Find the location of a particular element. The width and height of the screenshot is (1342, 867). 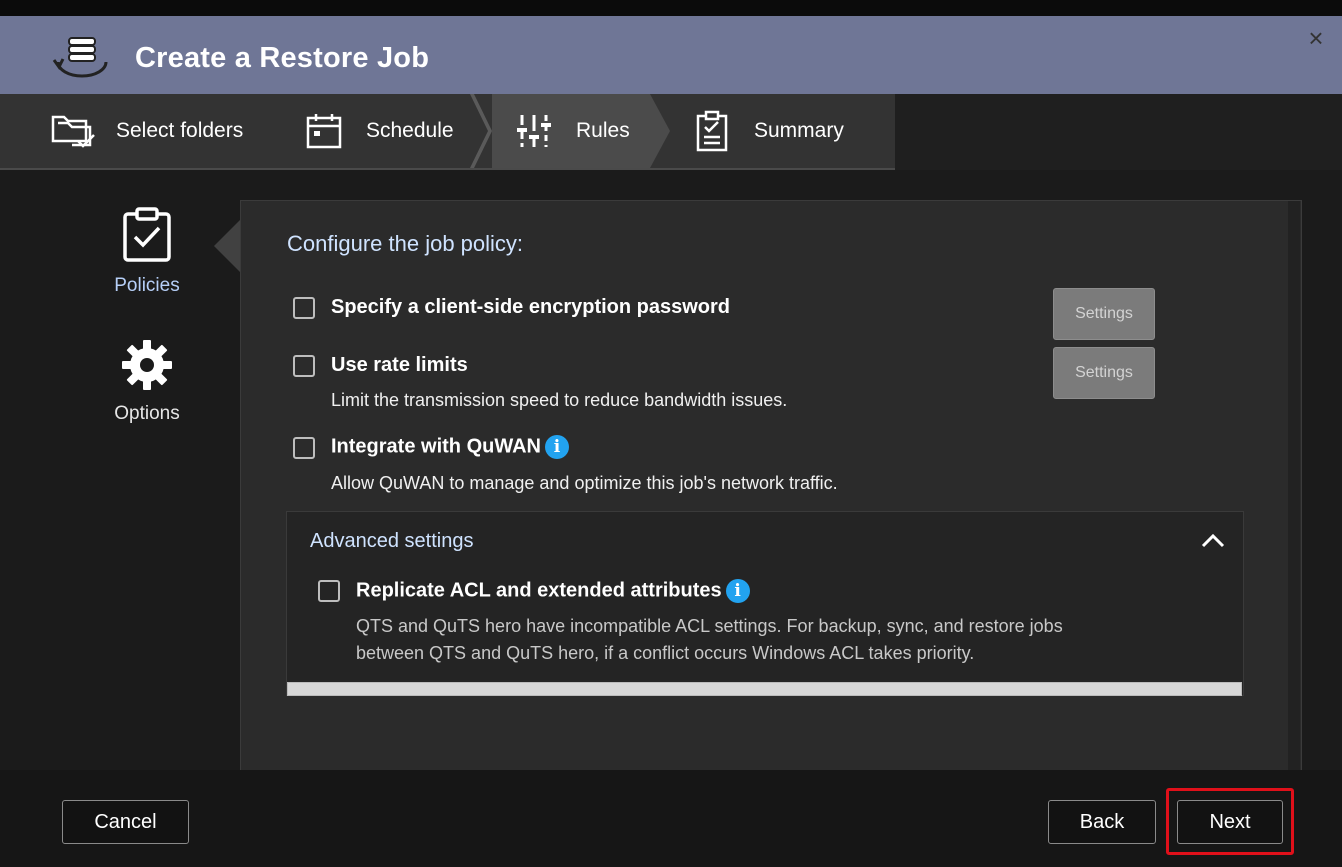

sidebar-item-policies: Policies is located at coordinates (147, 251).